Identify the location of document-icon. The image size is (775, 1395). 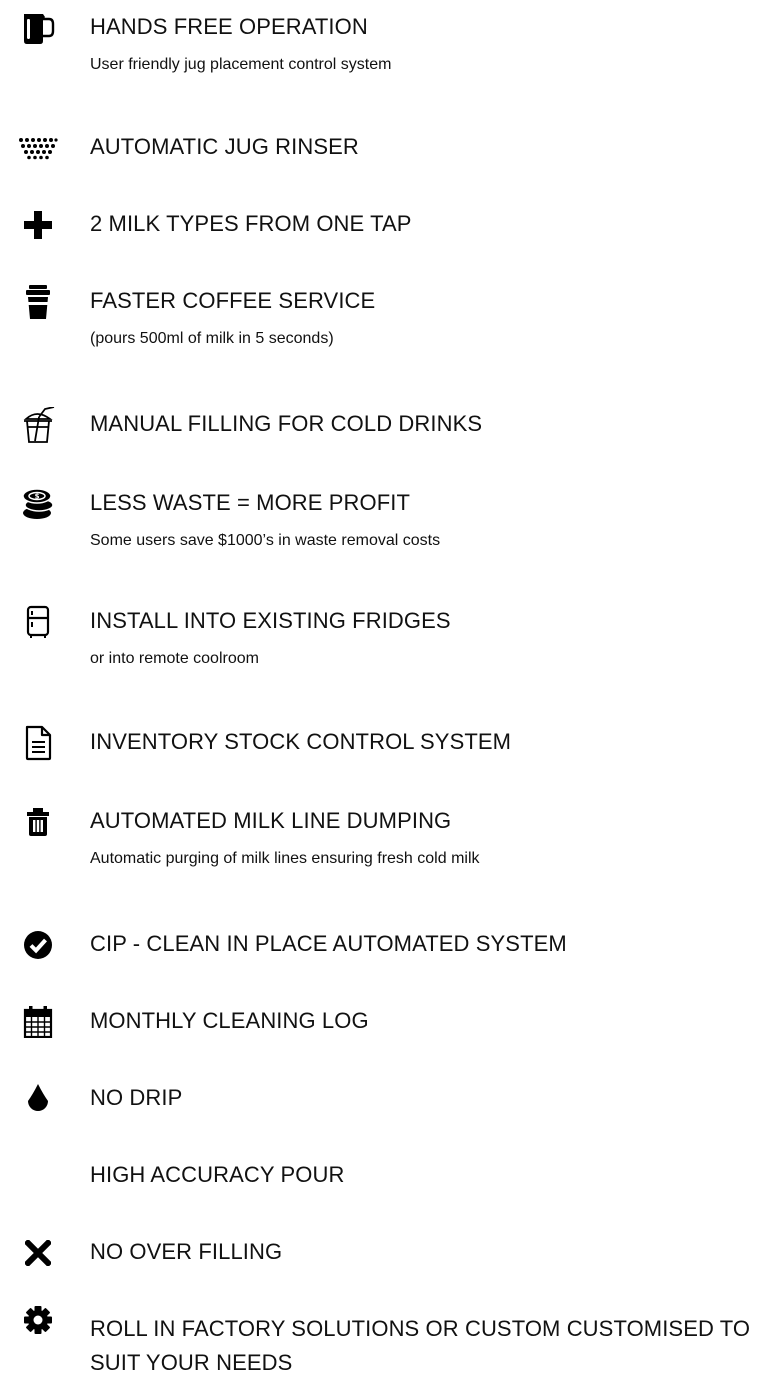
(38, 743).